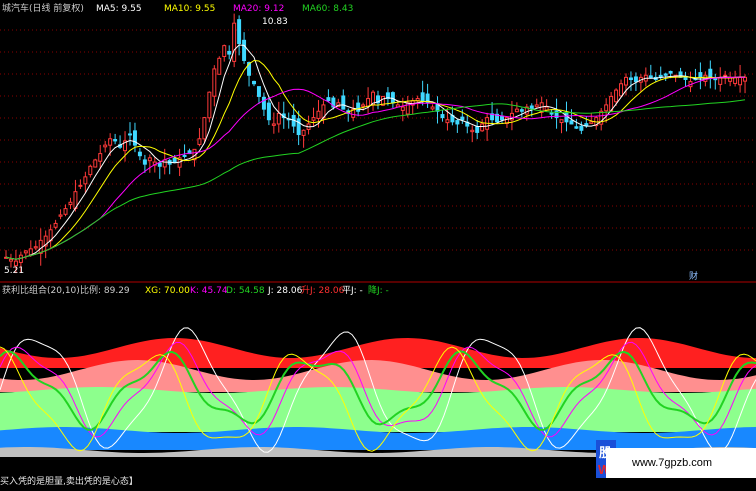  I want to click on ma20-label: MA20: 9.12, so click(258, 9).